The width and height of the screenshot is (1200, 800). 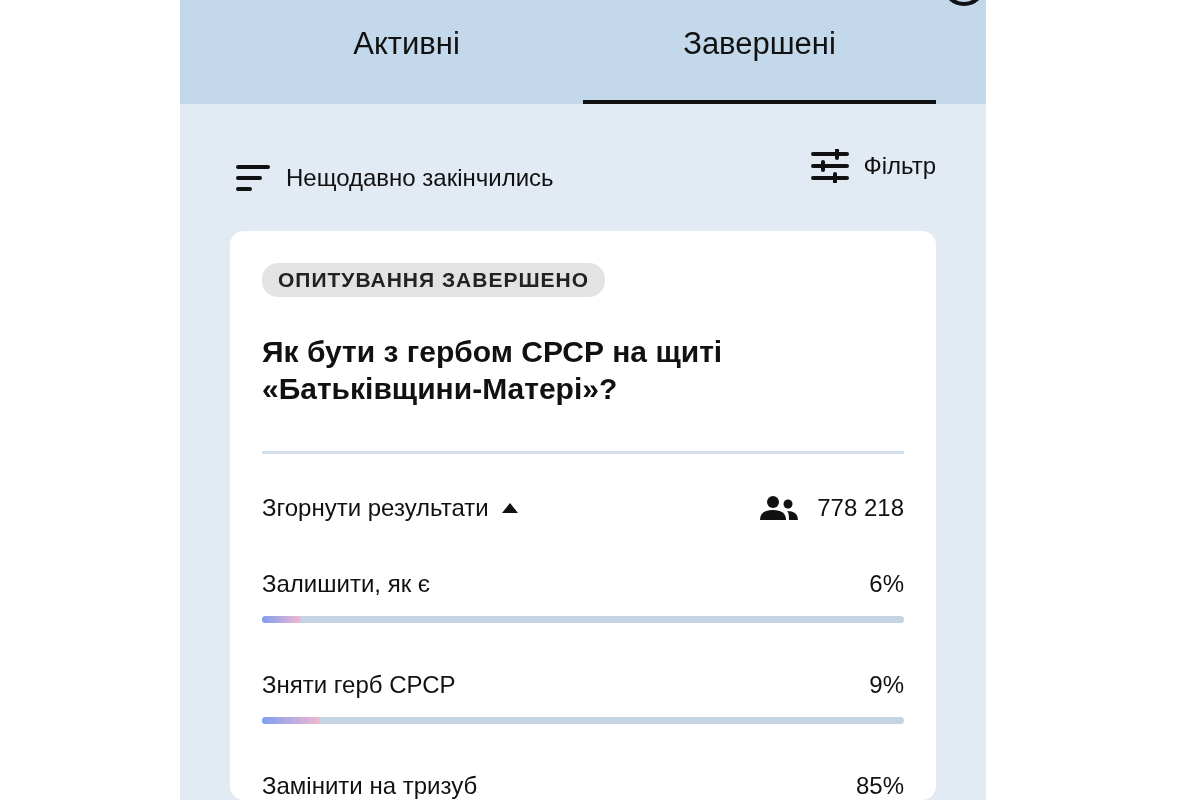 I want to click on vote-count: 778 218, so click(x=860, y=508).